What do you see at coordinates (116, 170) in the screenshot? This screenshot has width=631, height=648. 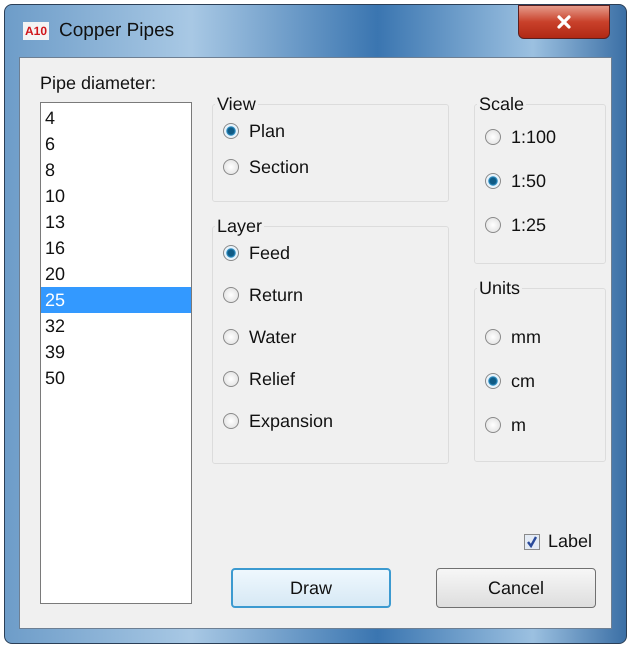 I see `list-item: 8` at bounding box center [116, 170].